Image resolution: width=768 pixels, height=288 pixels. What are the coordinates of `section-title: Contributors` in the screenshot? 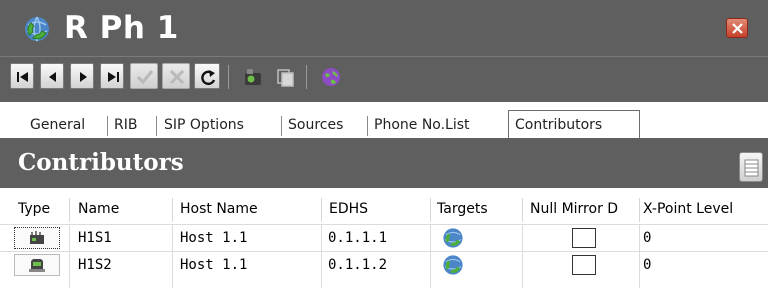 It's located at (101, 162).